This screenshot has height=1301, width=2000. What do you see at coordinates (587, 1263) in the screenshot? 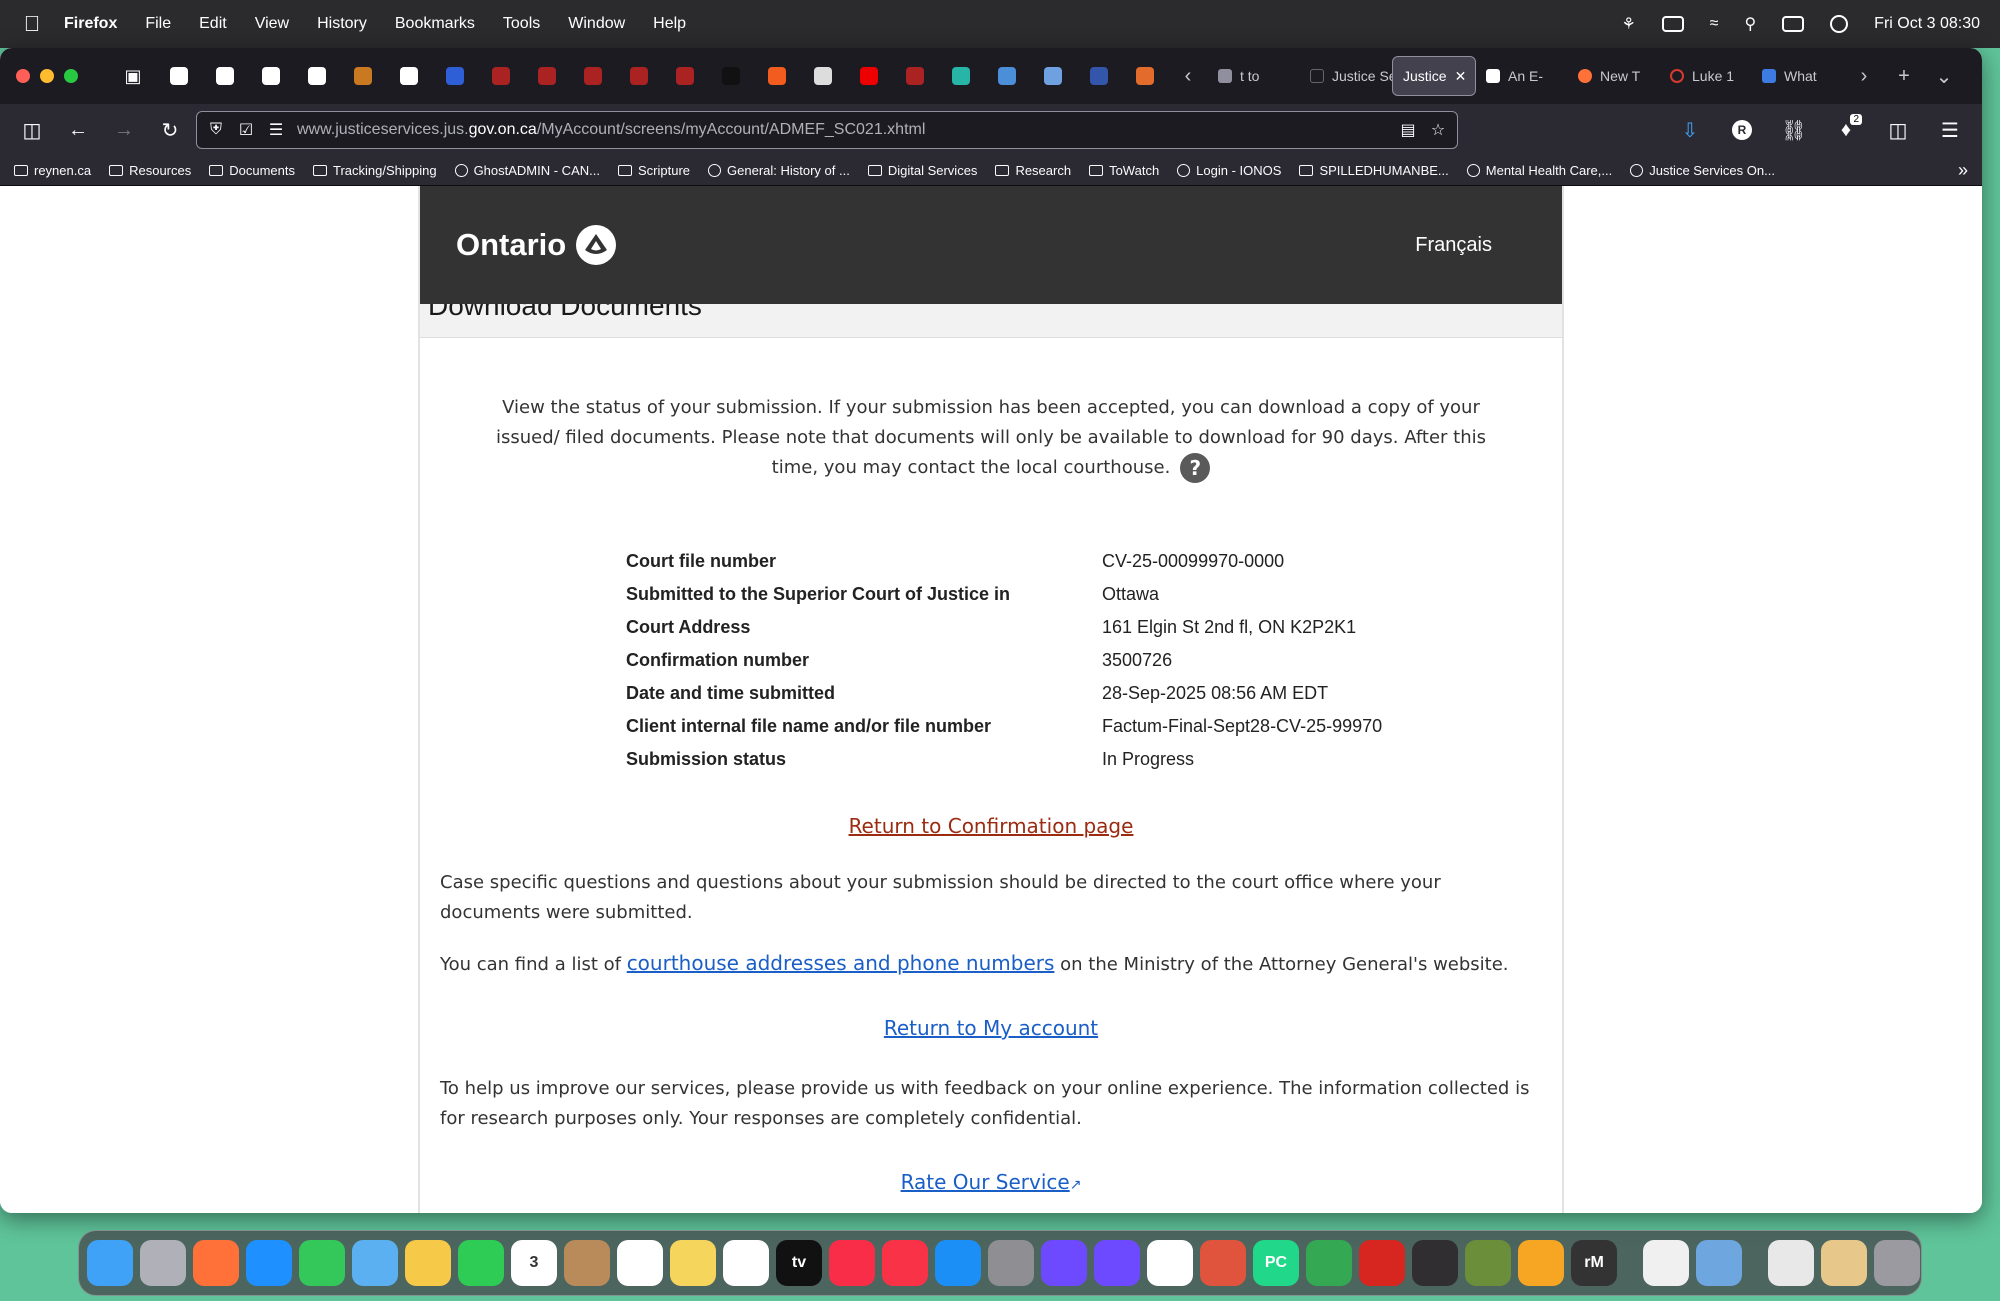
I see `contacts-icon` at bounding box center [587, 1263].